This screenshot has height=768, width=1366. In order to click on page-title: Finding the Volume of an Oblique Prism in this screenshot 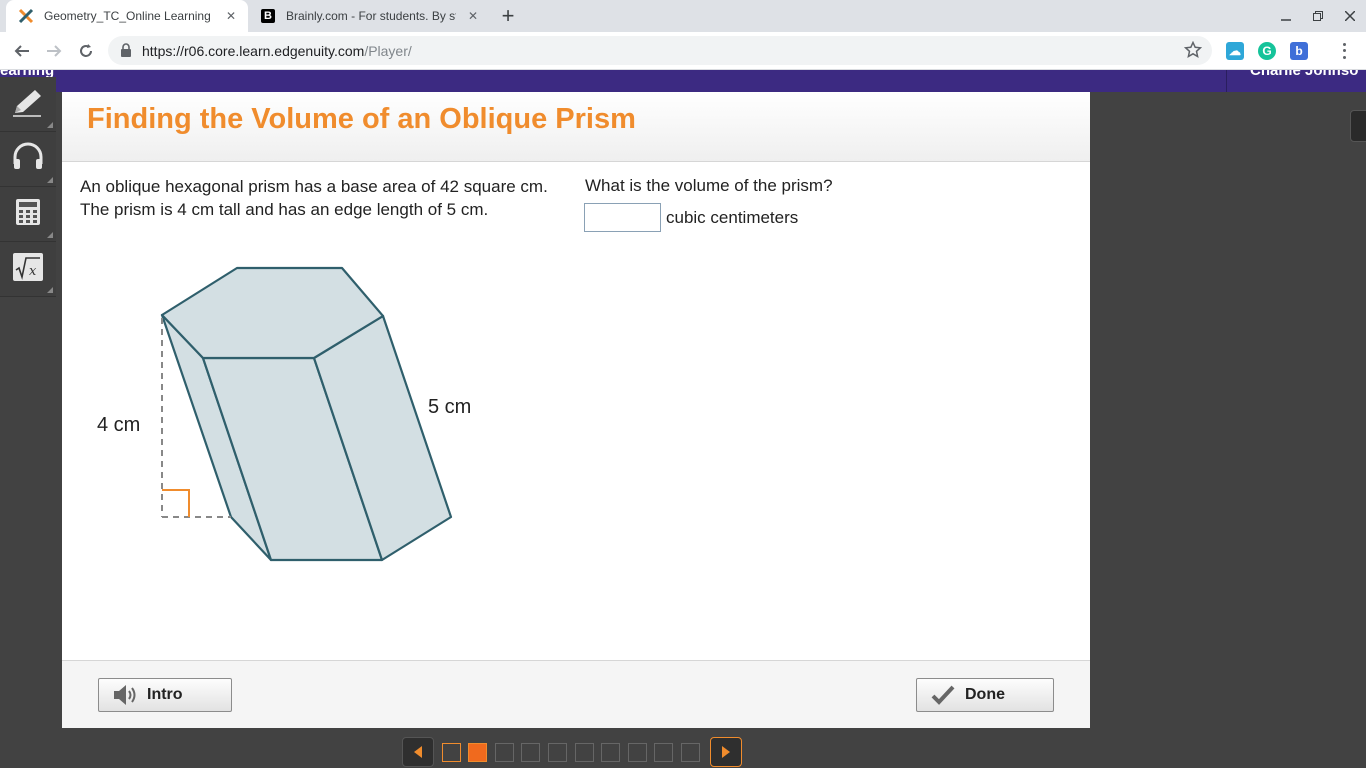, I will do `click(361, 119)`.